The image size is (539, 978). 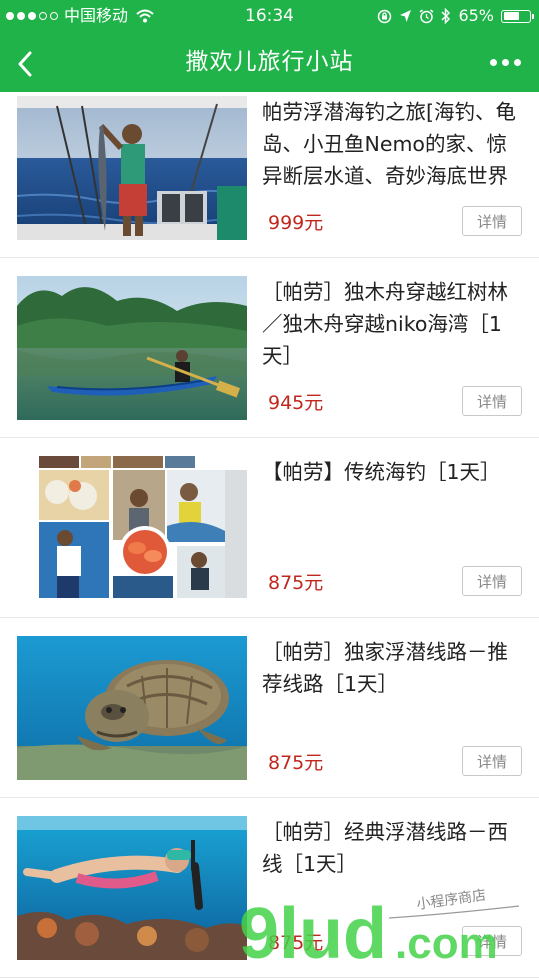 I want to click on nav-bar: 撒欢儿旅行小站, so click(x=269, y=62).